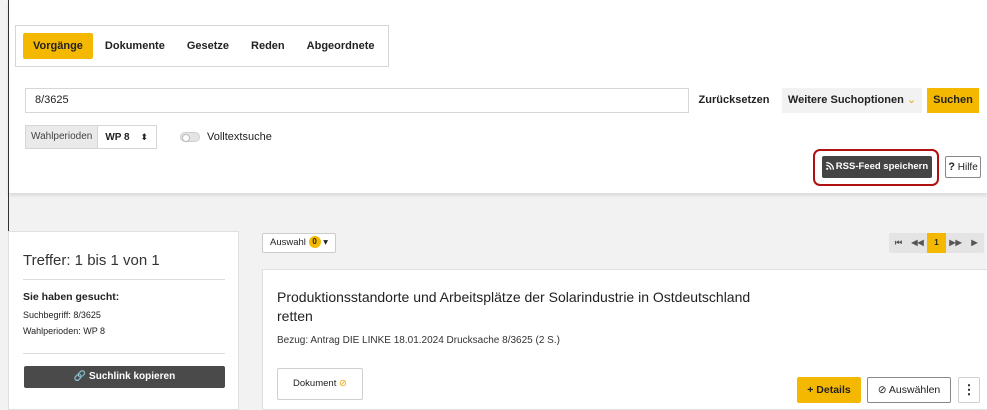  What do you see at coordinates (58, 46) in the screenshot?
I see `tab-vorgaenge: Vorgänge` at bounding box center [58, 46].